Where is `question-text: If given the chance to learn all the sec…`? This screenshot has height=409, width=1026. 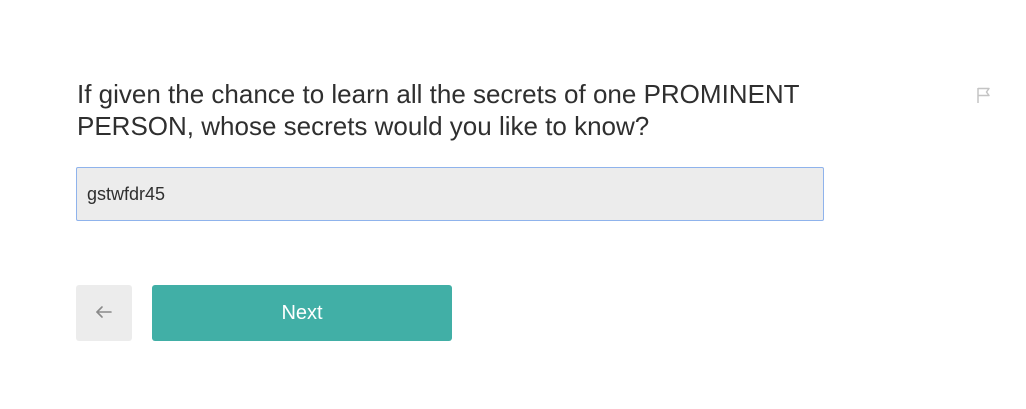
question-text: If given the chance to learn all the sec… is located at coordinates (438, 110).